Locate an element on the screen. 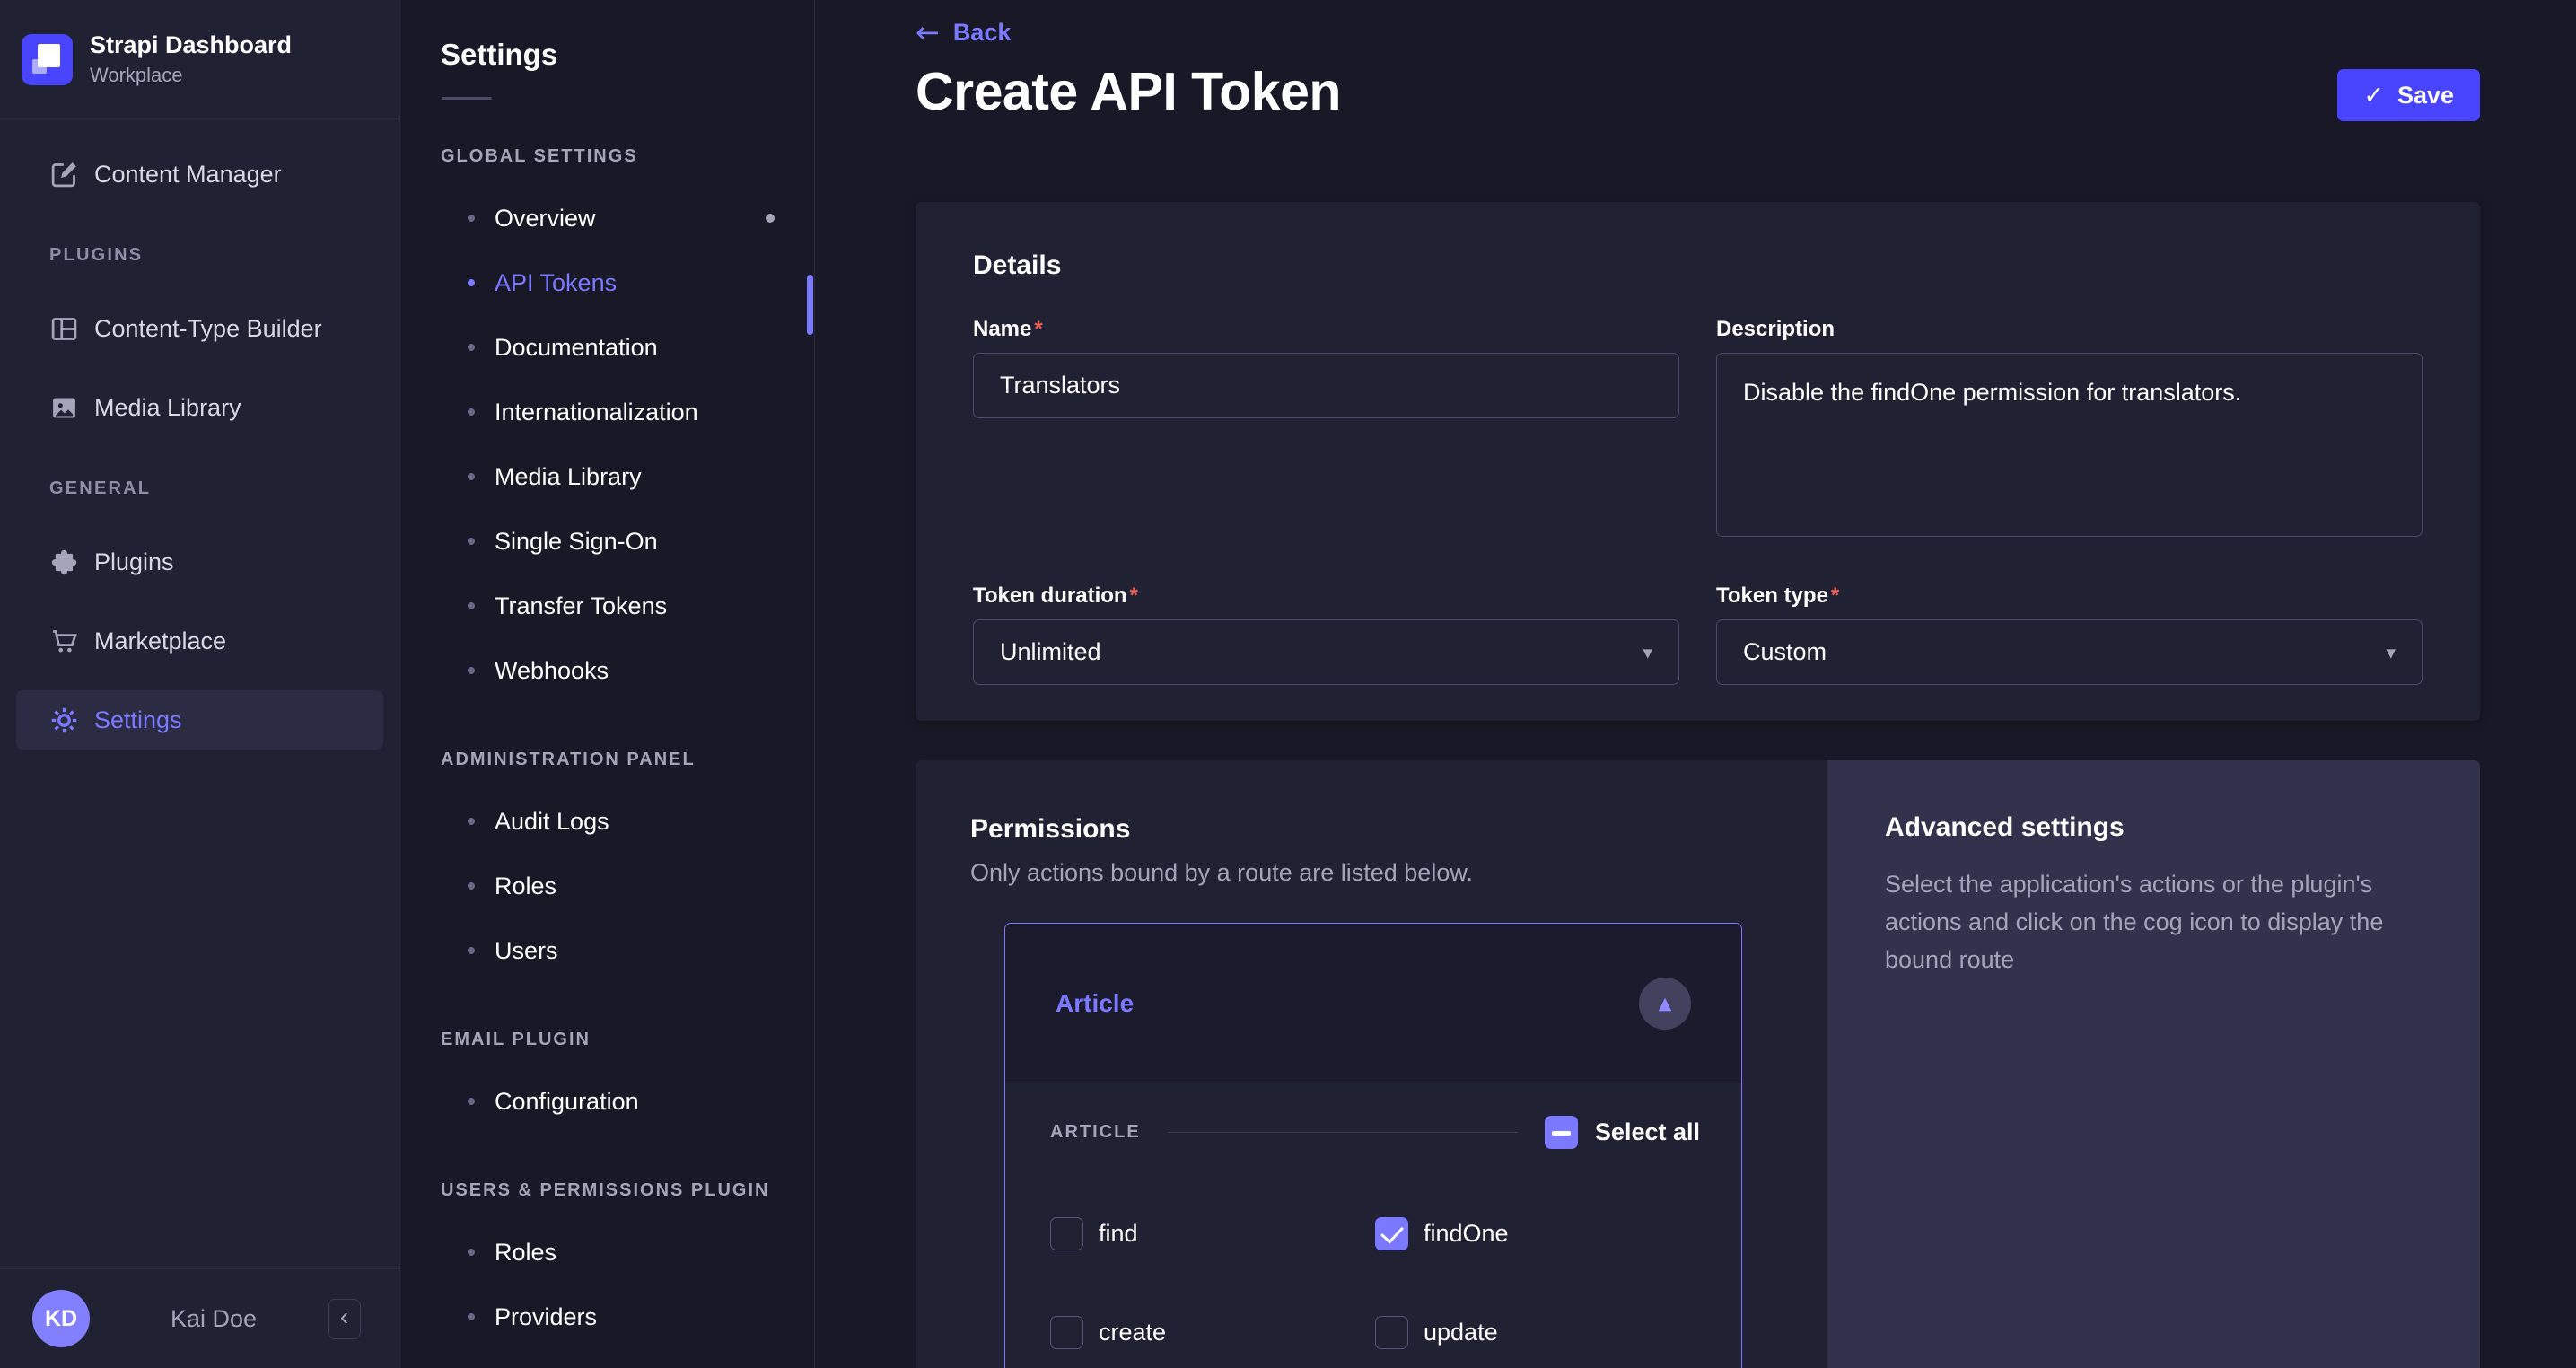 The height and width of the screenshot is (1368, 2576). article-group-row: ARTICLE Select all is located at coordinates (1375, 1132).